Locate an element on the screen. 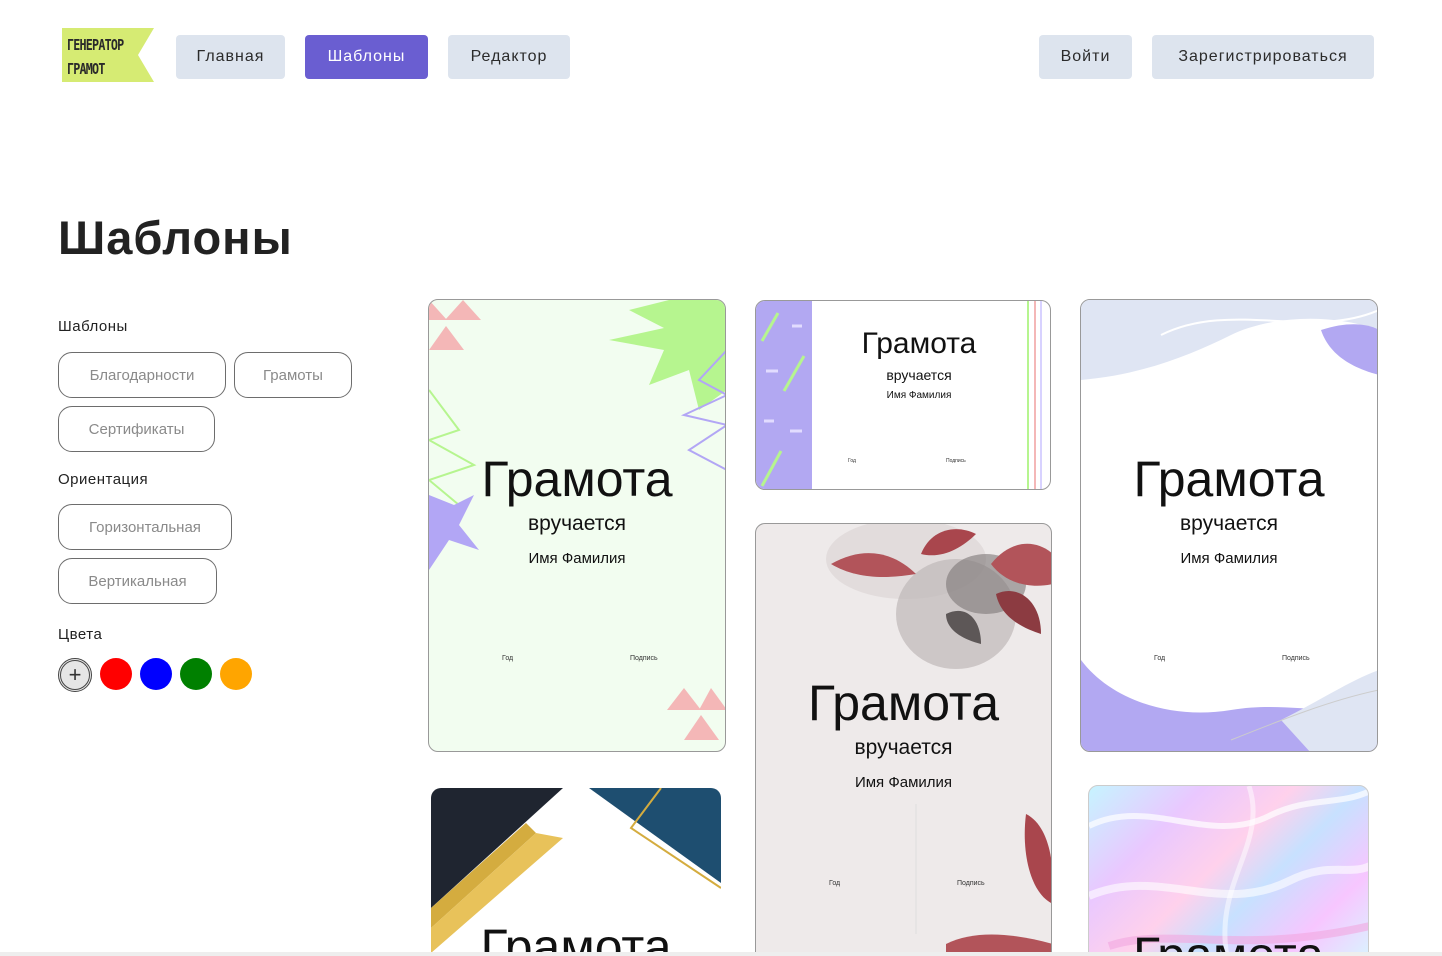 The width and height of the screenshot is (1442, 956). color-swatch-green is located at coordinates (196, 674).